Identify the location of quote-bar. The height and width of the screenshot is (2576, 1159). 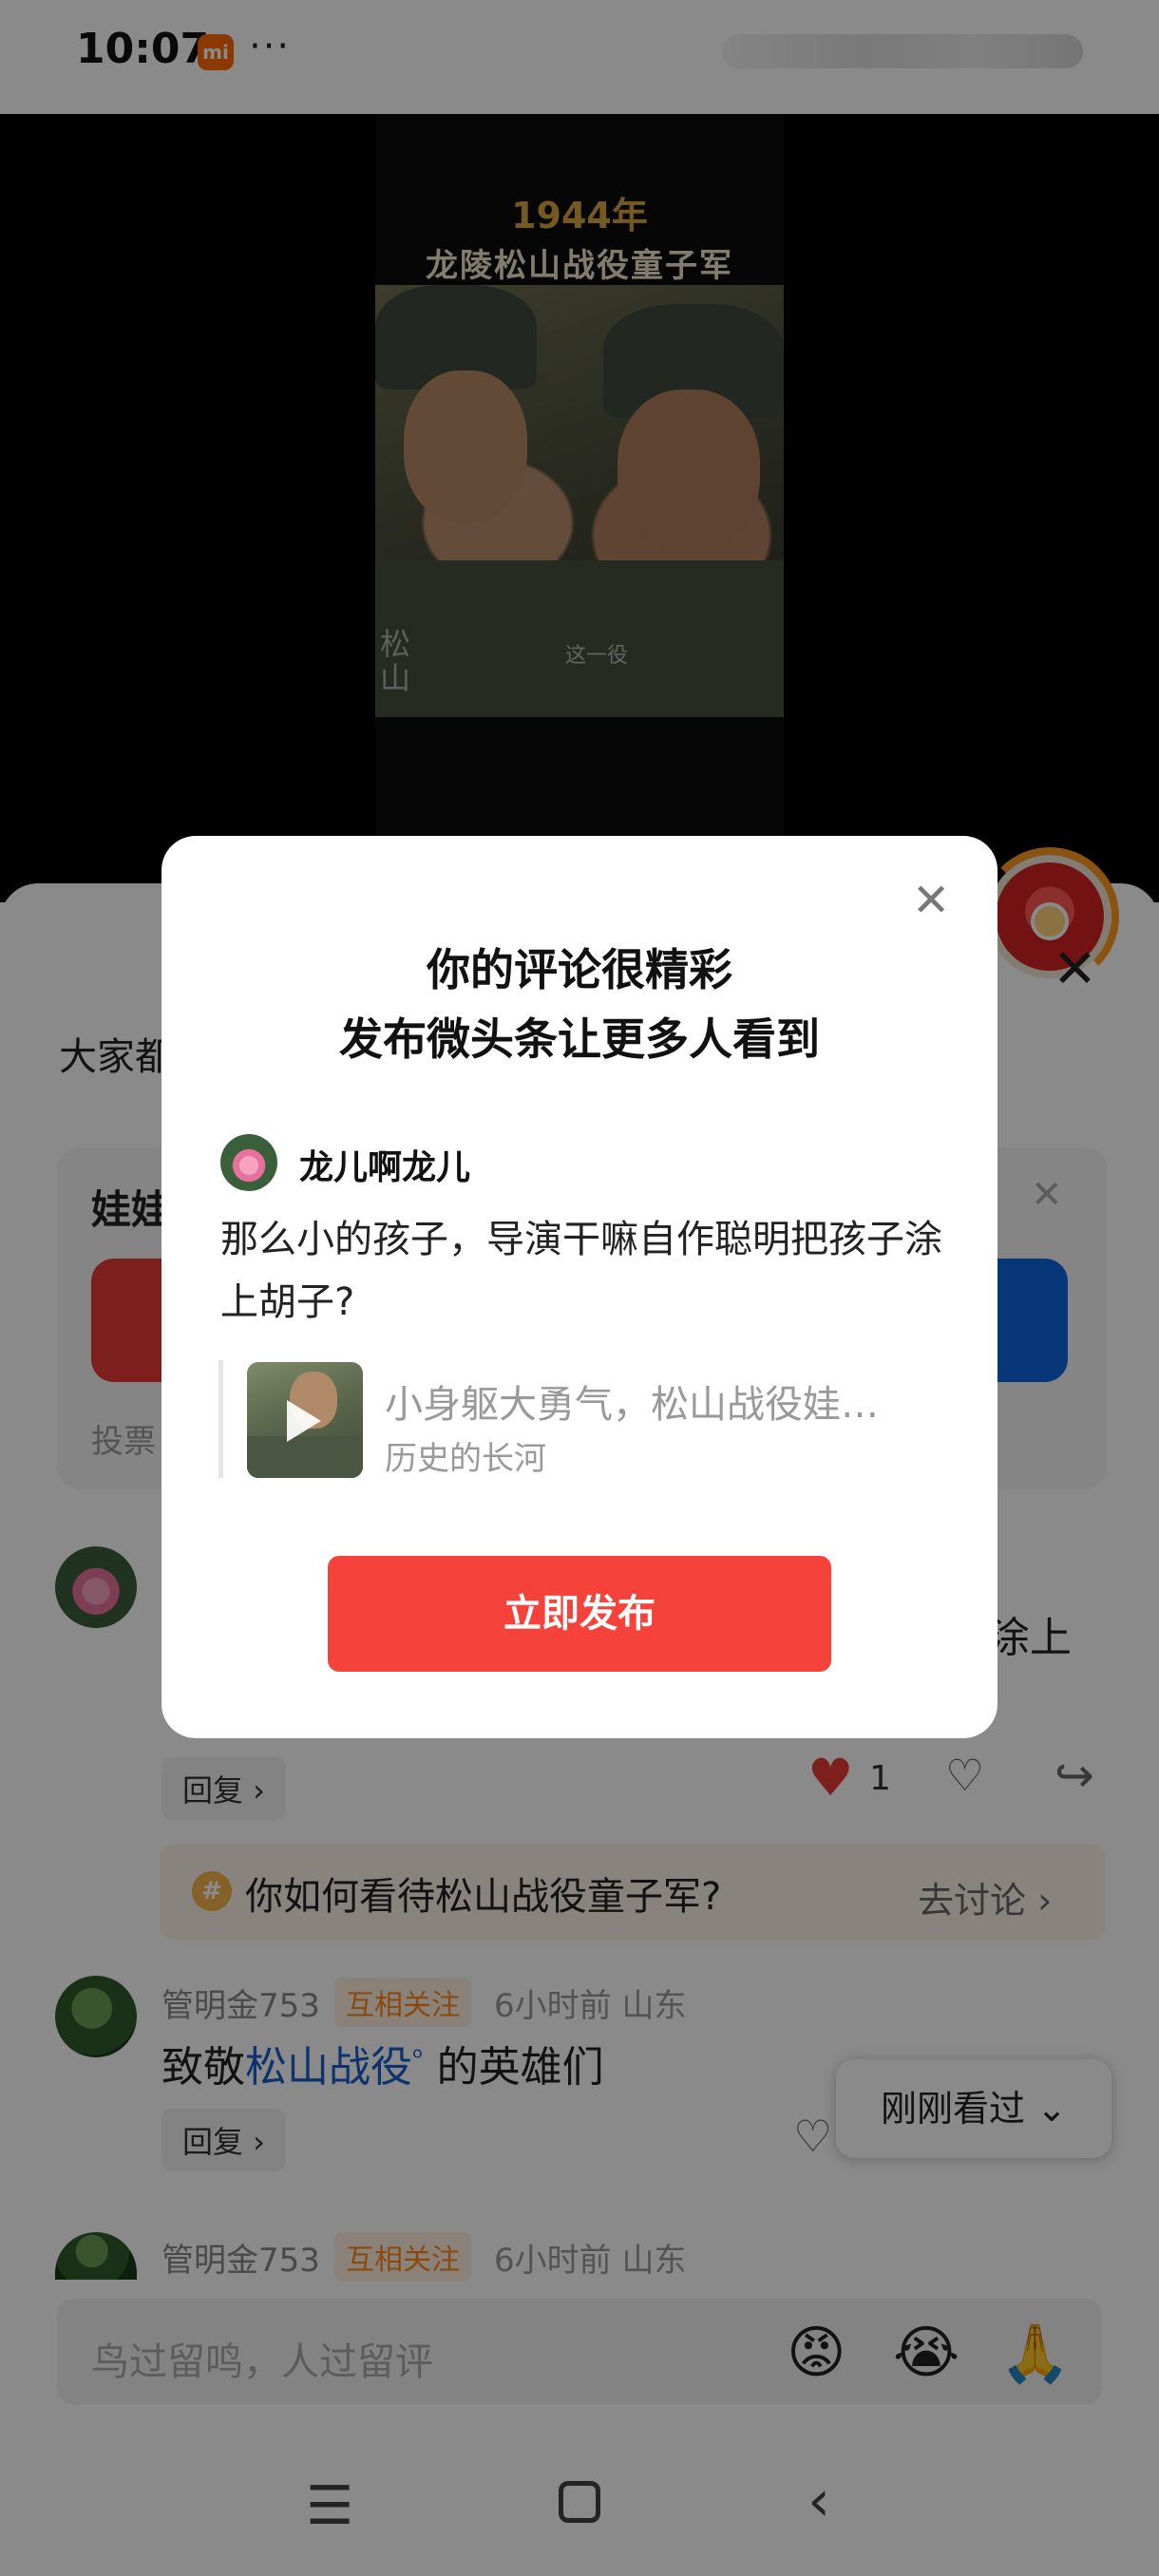
(220, 1419).